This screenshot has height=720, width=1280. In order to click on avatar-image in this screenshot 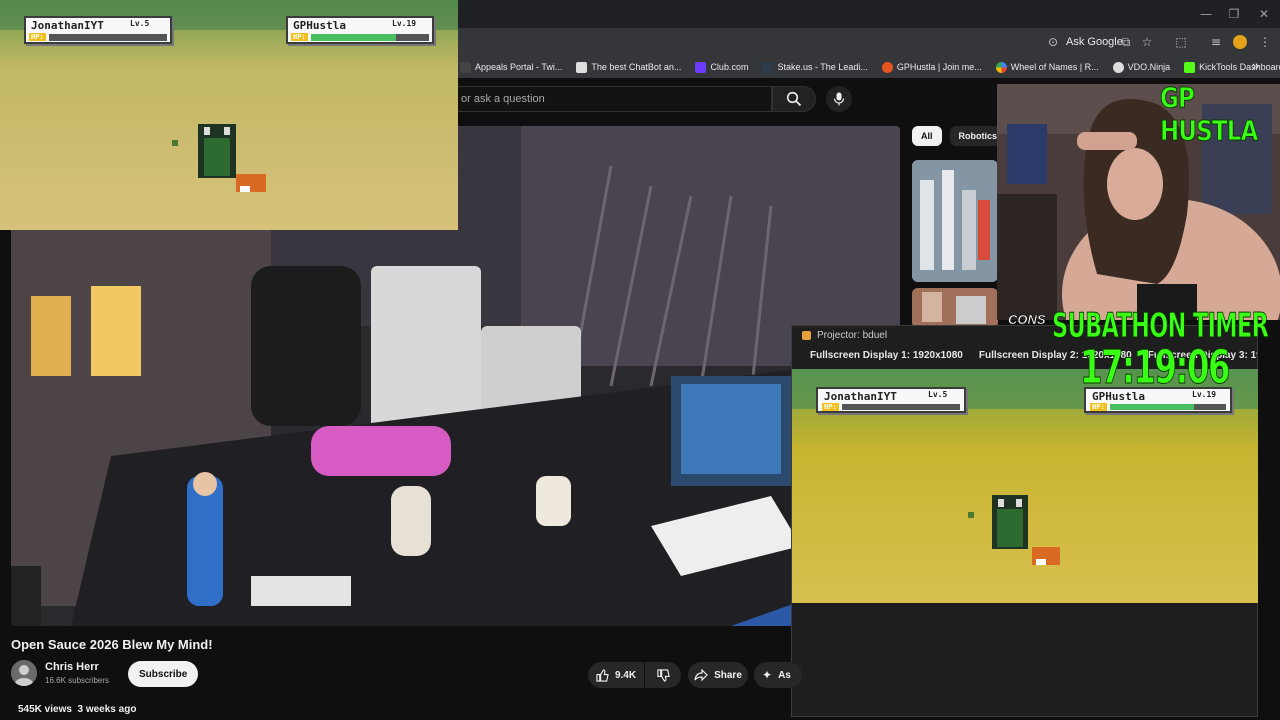, I will do `click(24, 673)`.